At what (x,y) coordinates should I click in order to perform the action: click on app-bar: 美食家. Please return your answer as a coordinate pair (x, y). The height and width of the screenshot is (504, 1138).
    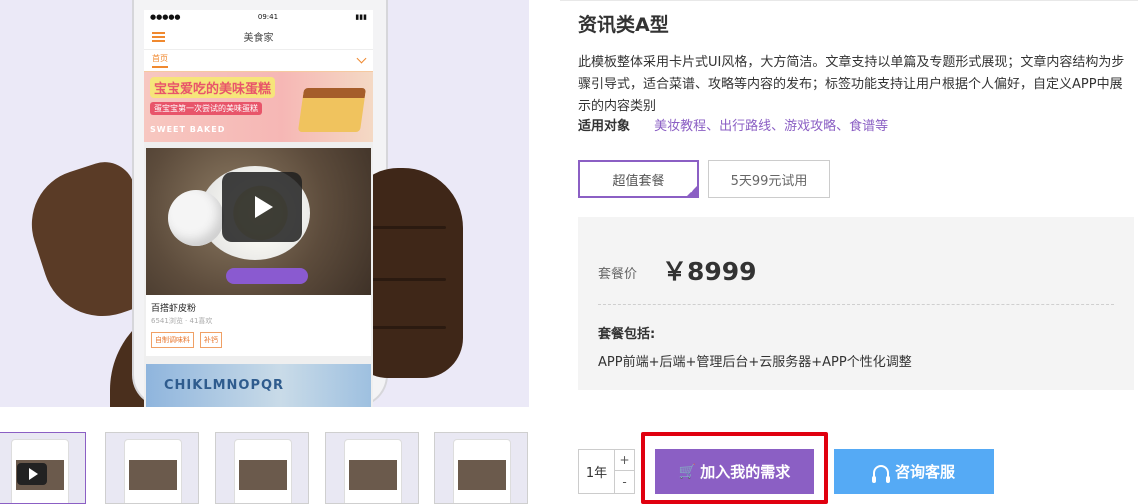
    Looking at the image, I should click on (258, 37).